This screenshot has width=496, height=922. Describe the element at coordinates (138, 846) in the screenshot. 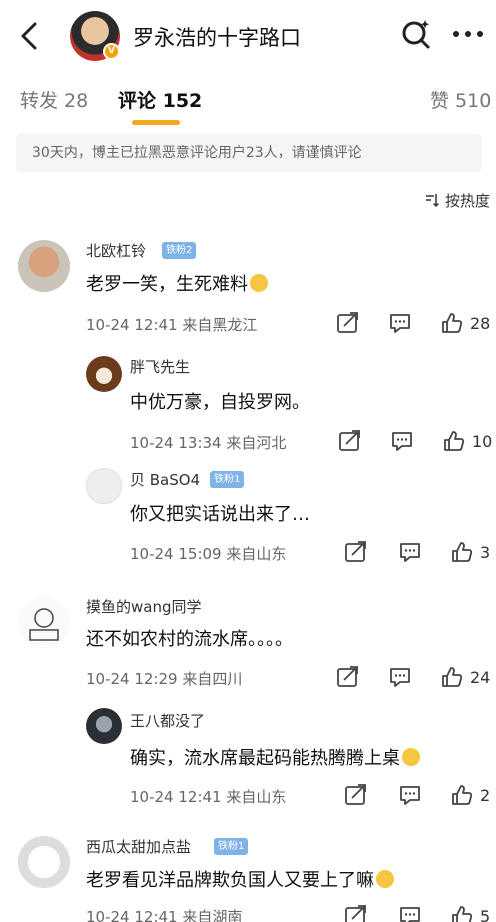

I see `commenter-name: 西瓜太甜加点盐` at that location.